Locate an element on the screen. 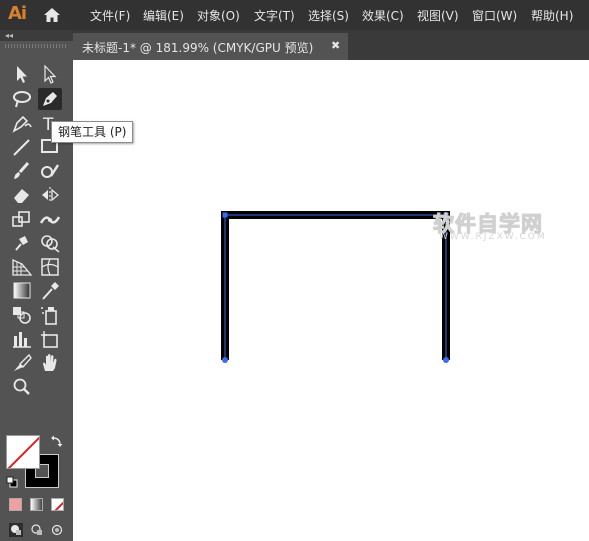 The height and width of the screenshot is (541, 589). paintbrush-tool-icon is located at coordinates (22, 170).